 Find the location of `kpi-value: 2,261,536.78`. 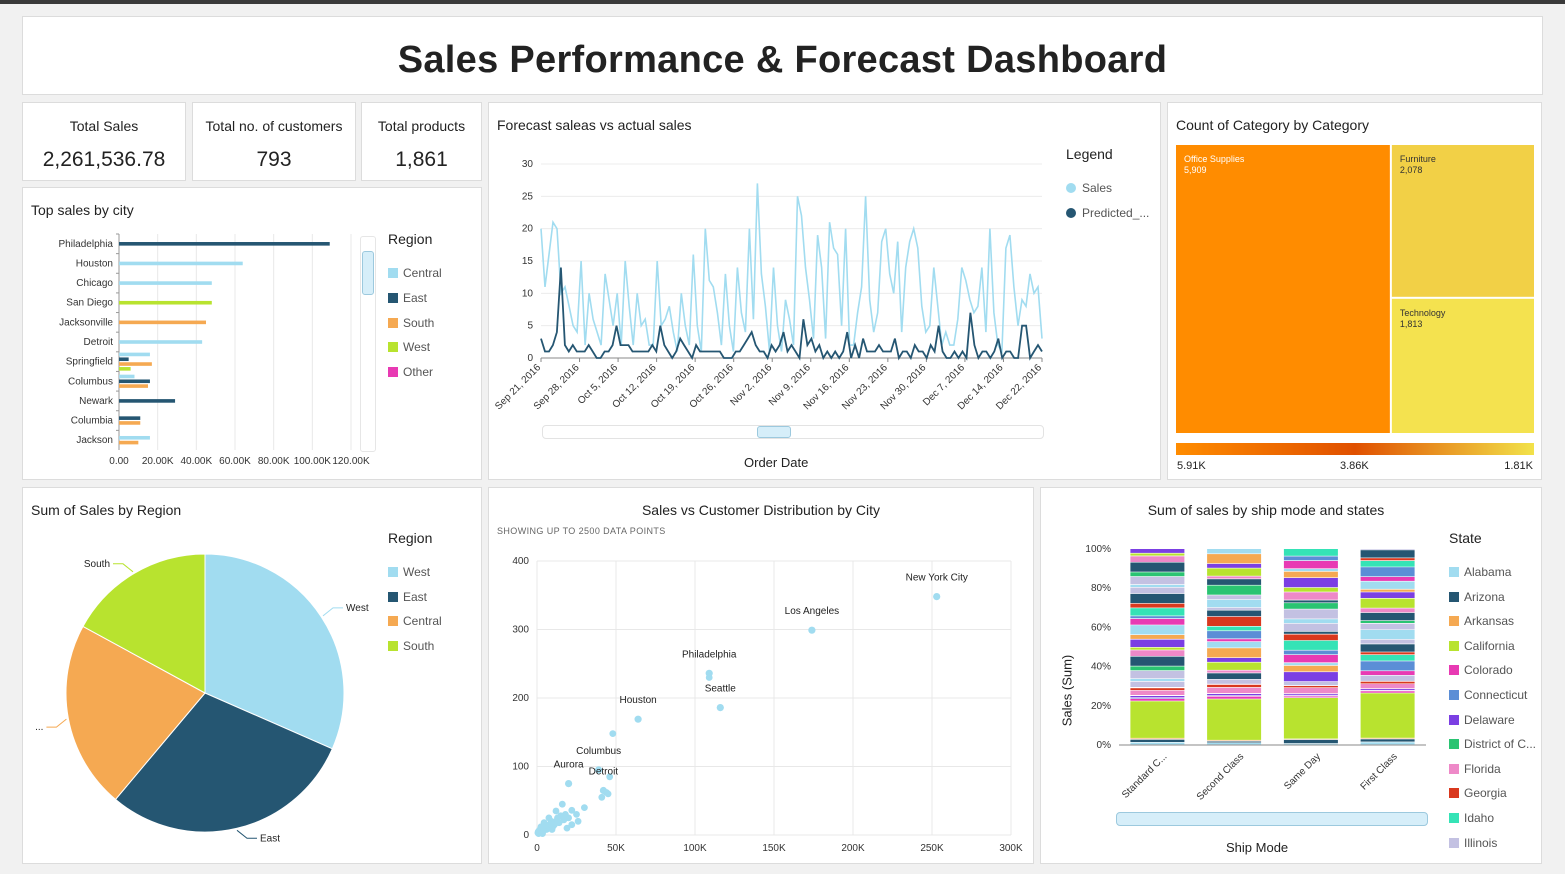

kpi-value: 2,261,536.78 is located at coordinates (104, 159).